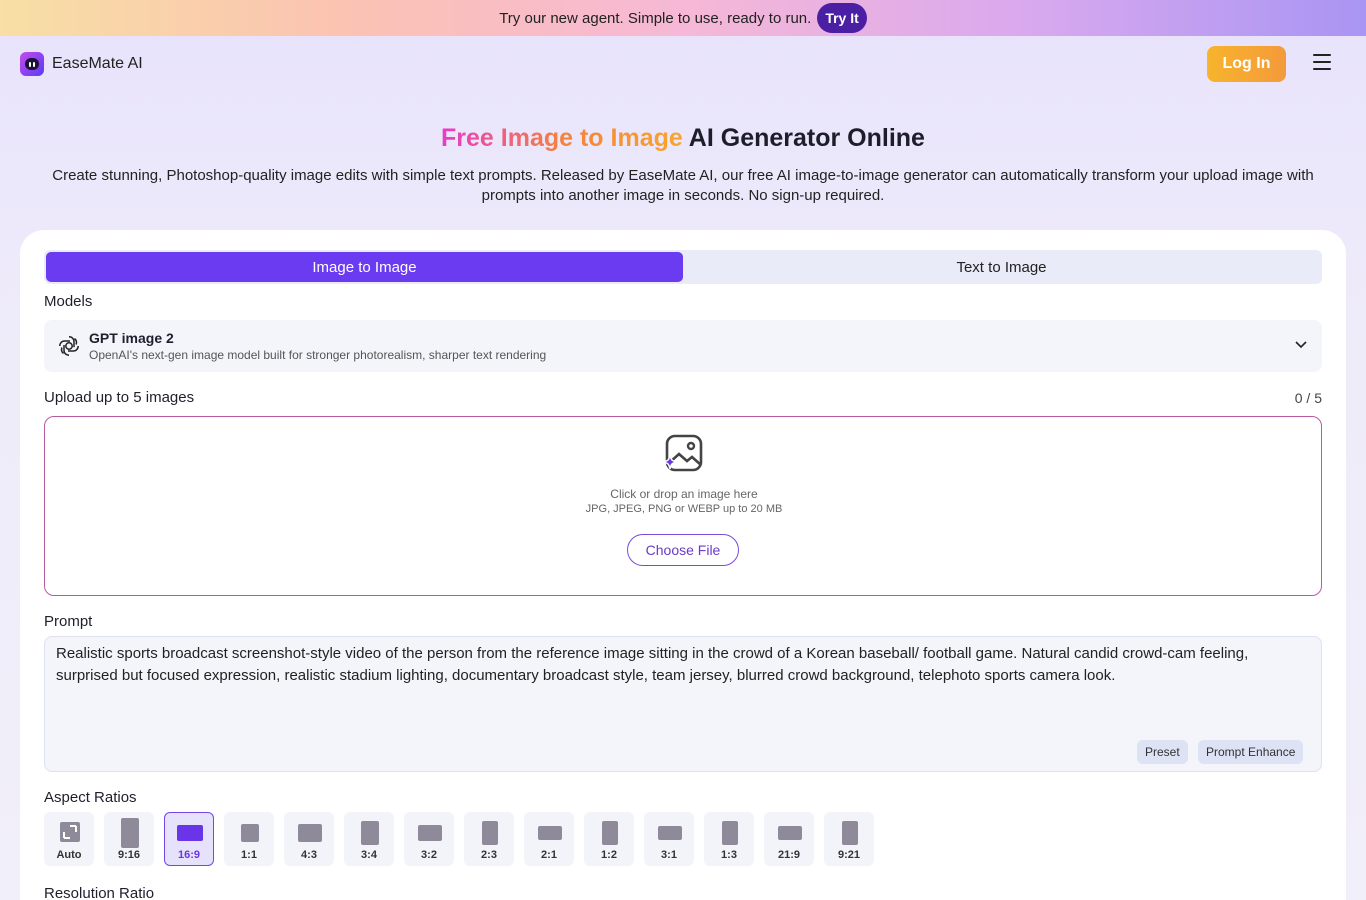 The width and height of the screenshot is (1366, 900). What do you see at coordinates (789, 855) in the screenshot?
I see `ratio-label: 21:9` at bounding box center [789, 855].